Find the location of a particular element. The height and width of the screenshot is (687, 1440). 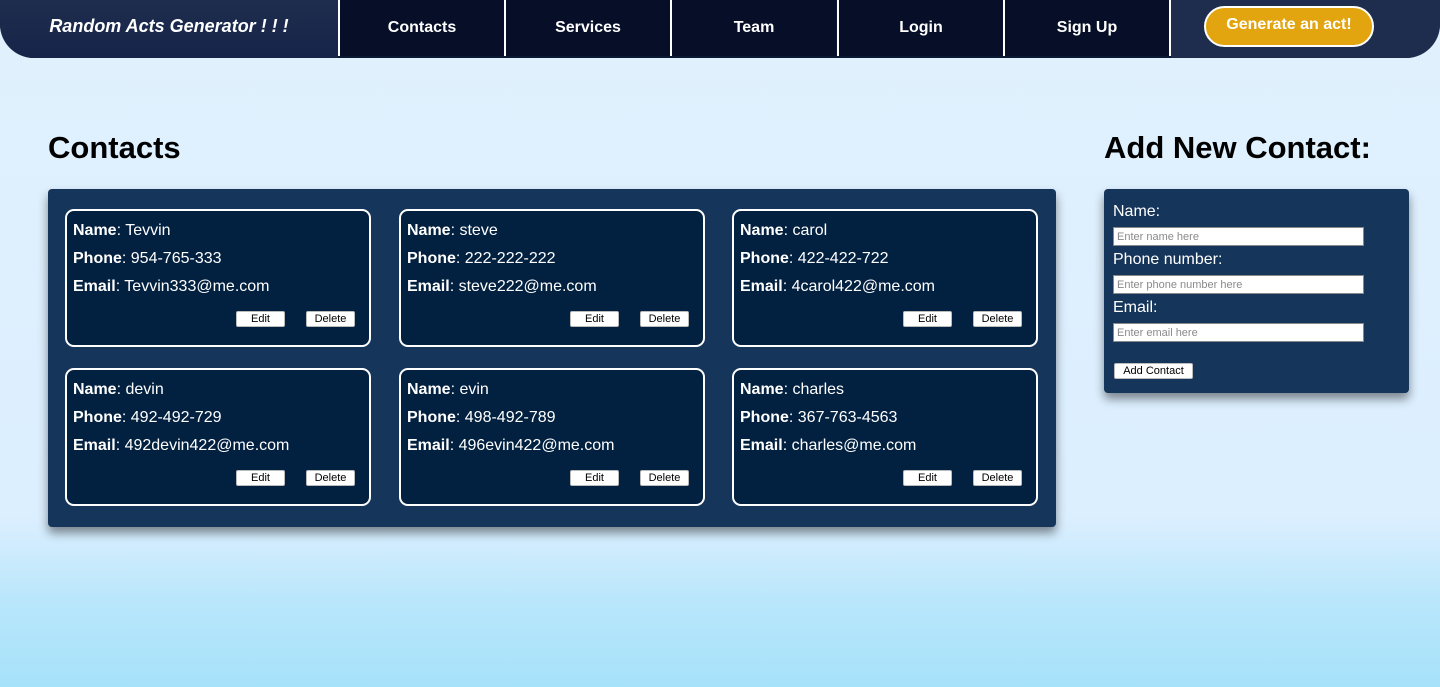

contact-name-row: Name: carol is located at coordinates (784, 230).